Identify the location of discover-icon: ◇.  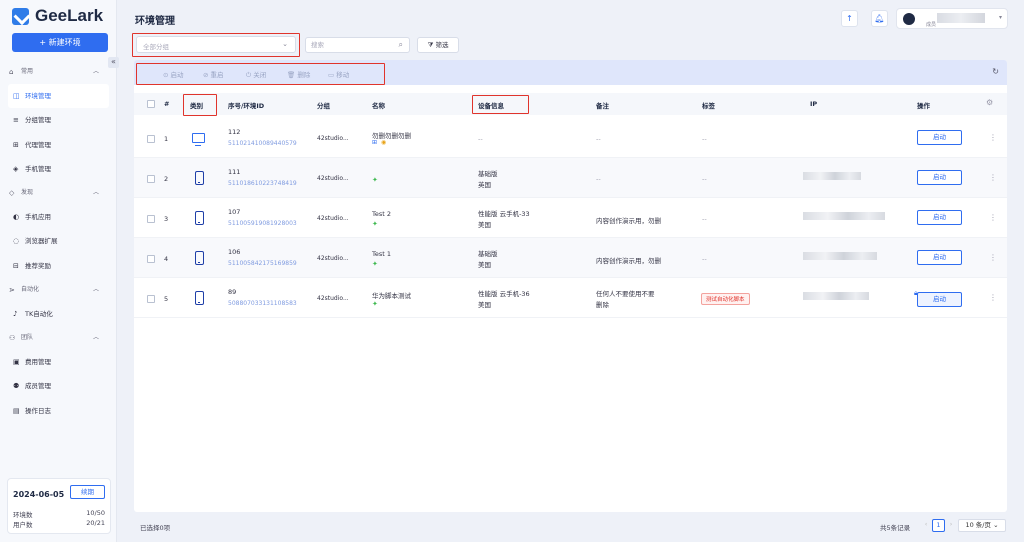
(12, 193).